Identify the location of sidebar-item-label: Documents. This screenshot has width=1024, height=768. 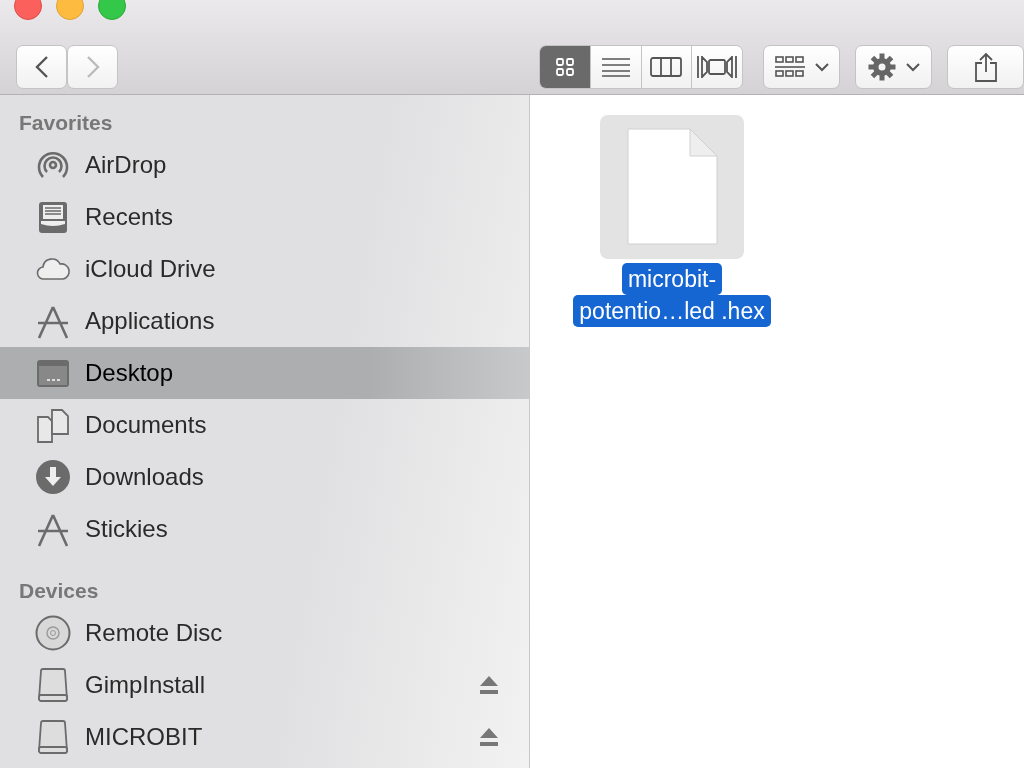
(146, 425).